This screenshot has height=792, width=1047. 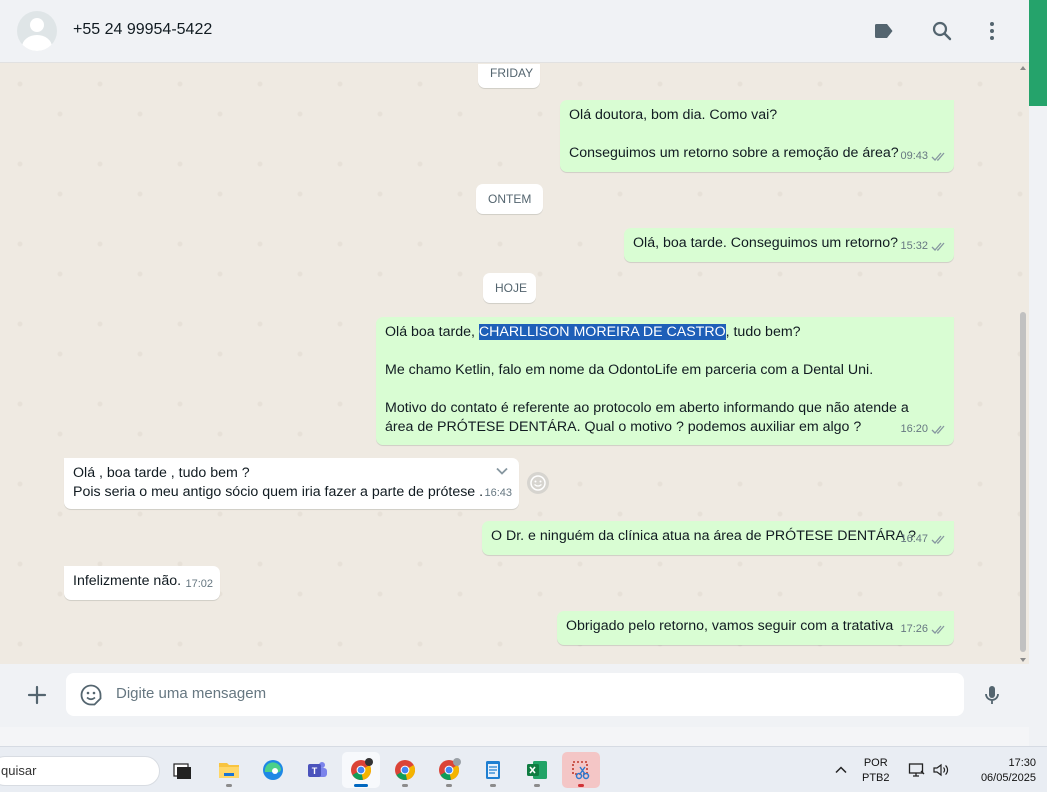 What do you see at coordinates (91, 695) in the screenshot?
I see `sticker-emoji-icon` at bounding box center [91, 695].